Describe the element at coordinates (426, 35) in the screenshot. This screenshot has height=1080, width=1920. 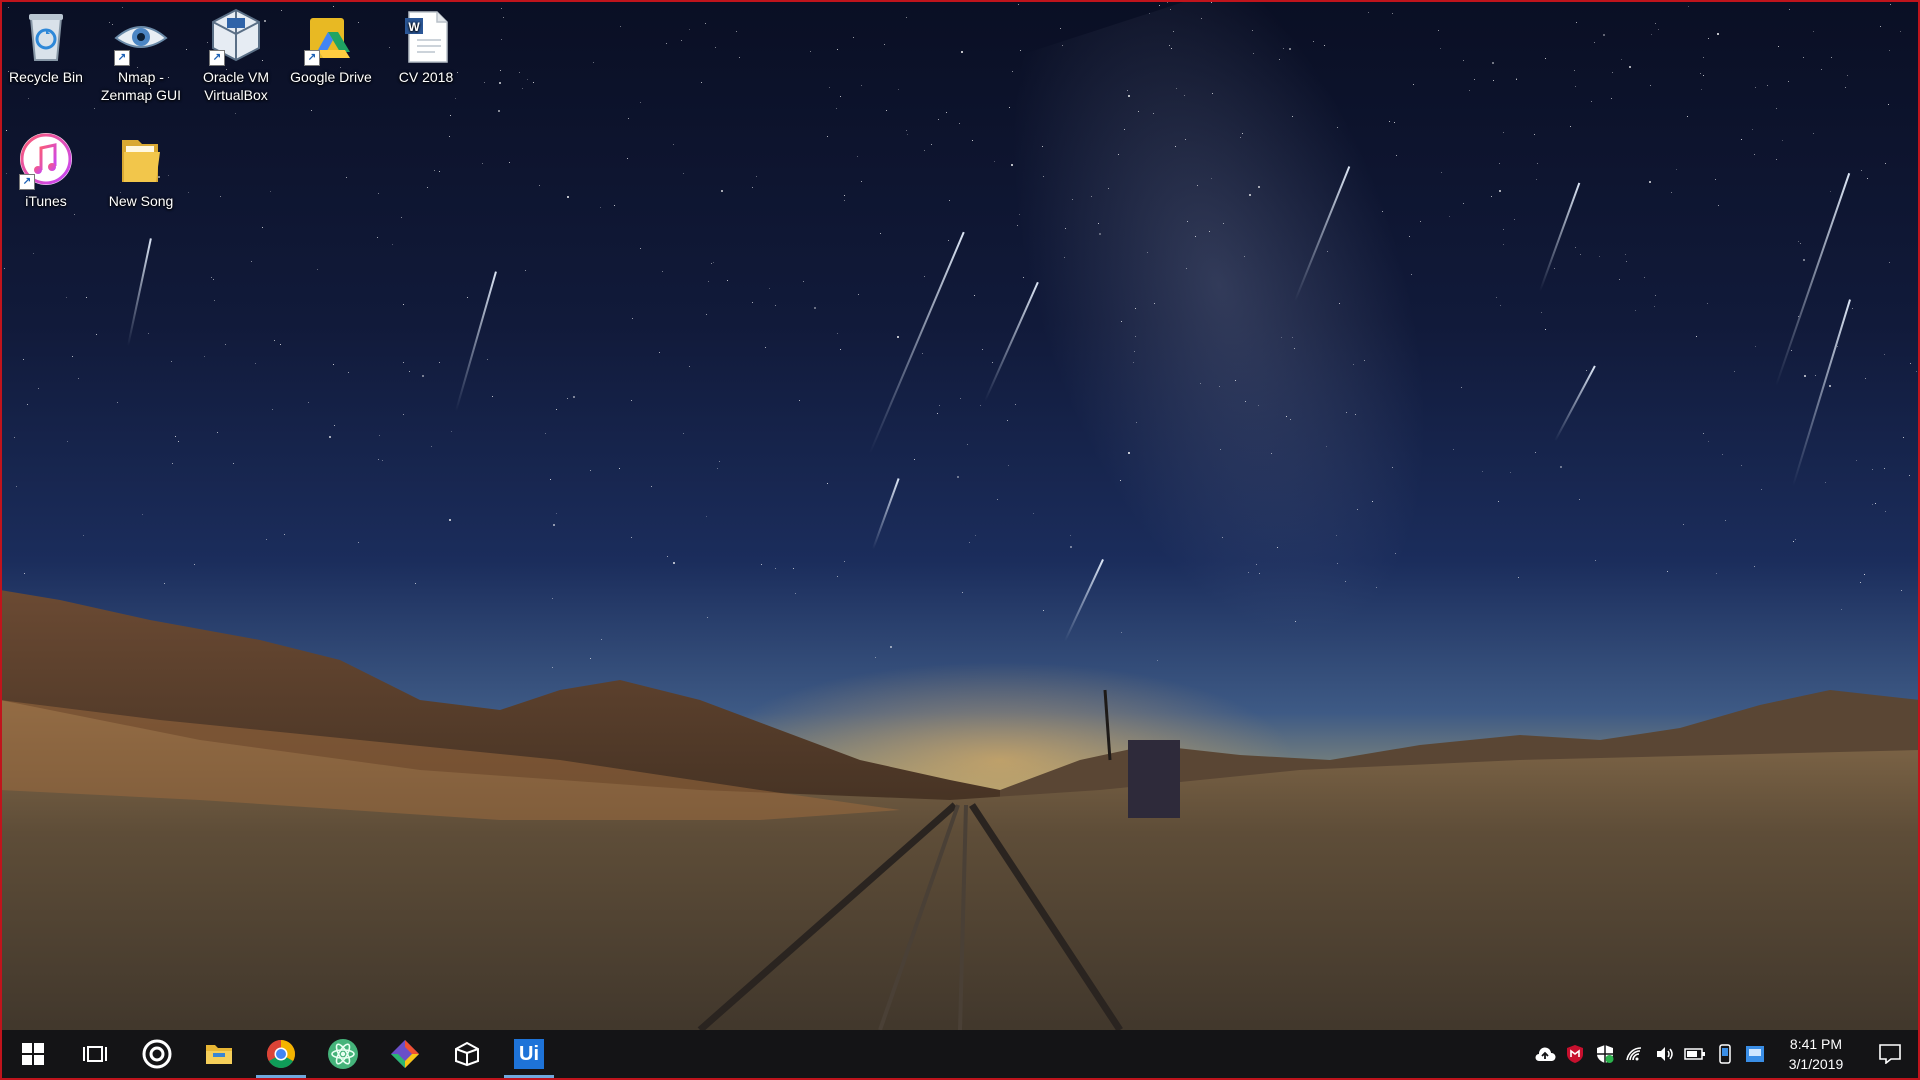
I see `word-document-icon: W` at that location.